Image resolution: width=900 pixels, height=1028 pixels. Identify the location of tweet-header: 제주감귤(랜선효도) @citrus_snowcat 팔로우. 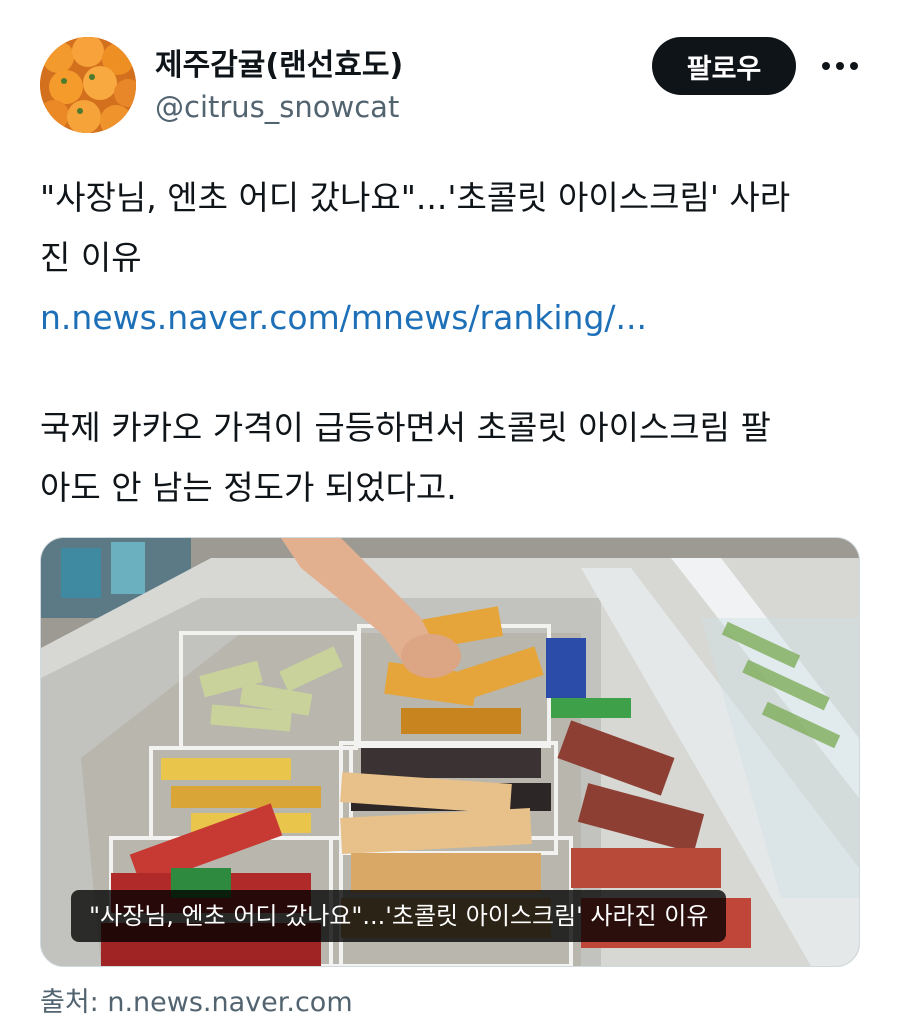
(450, 70).